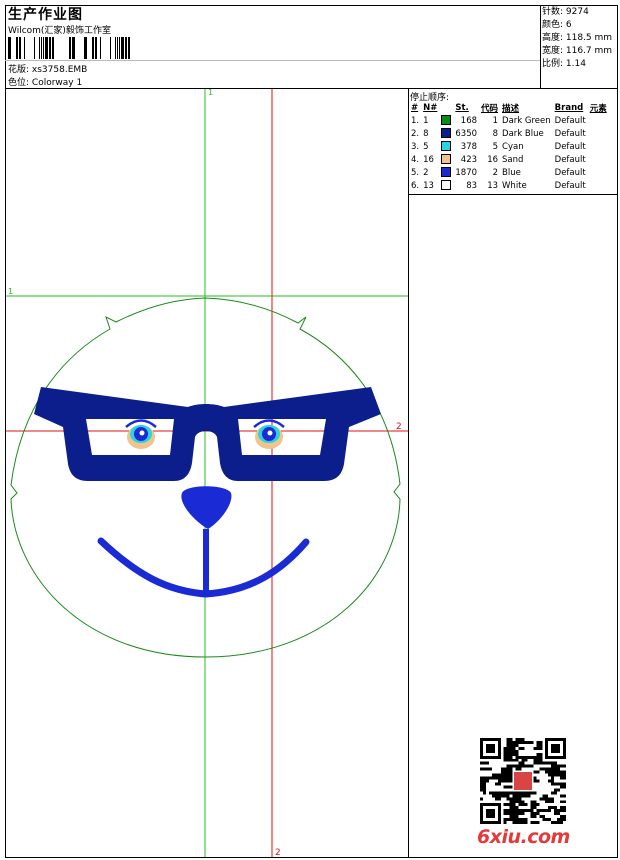  I want to click on design-width: 宽度: 116.7 mm, so click(577, 51).